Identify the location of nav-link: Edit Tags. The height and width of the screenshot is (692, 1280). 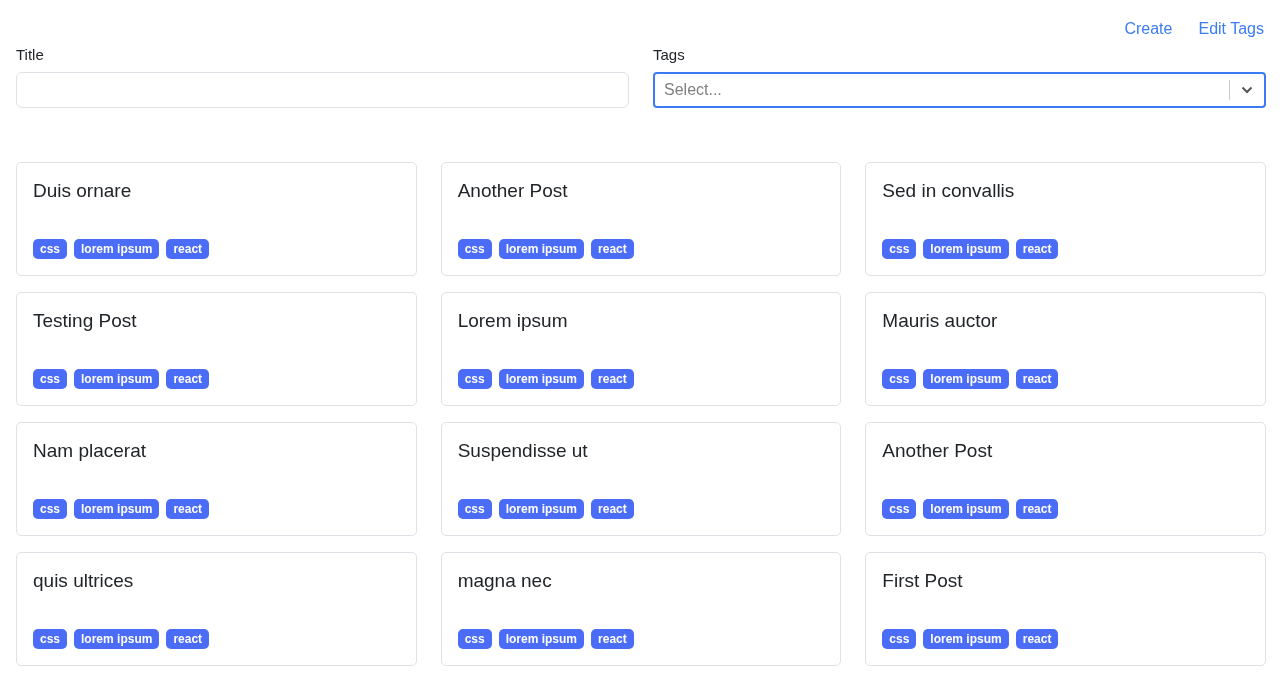
(1231, 29).